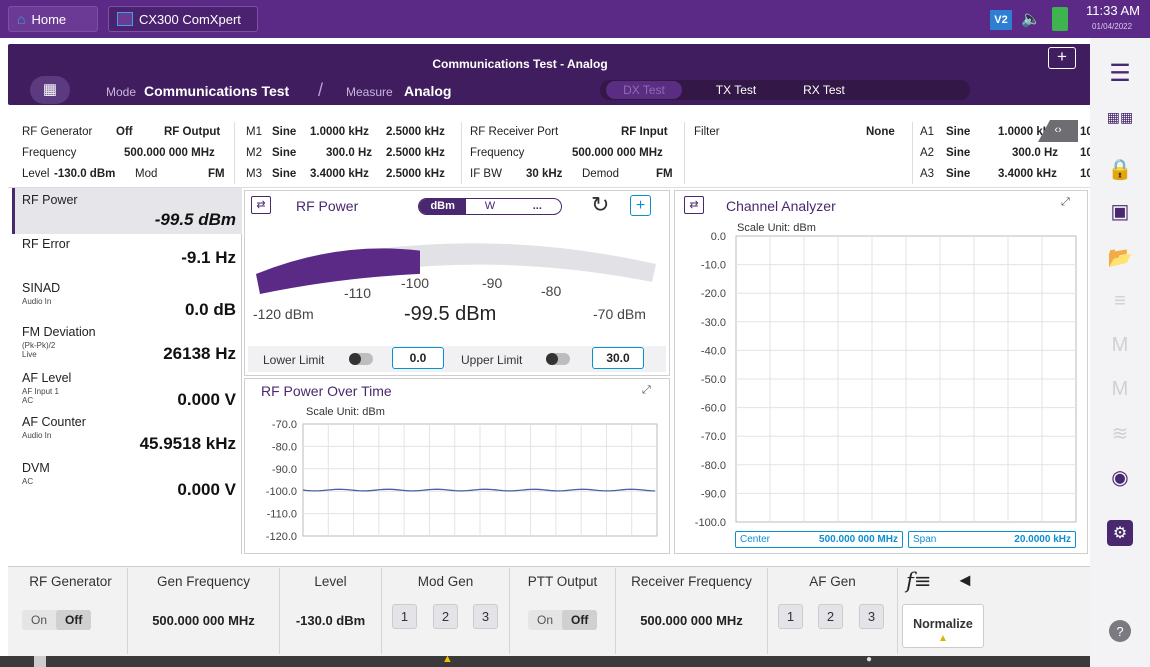 The image size is (1150, 667). What do you see at coordinates (1031, 19) in the screenshot?
I see `speaker-icon: 🔈` at bounding box center [1031, 19].